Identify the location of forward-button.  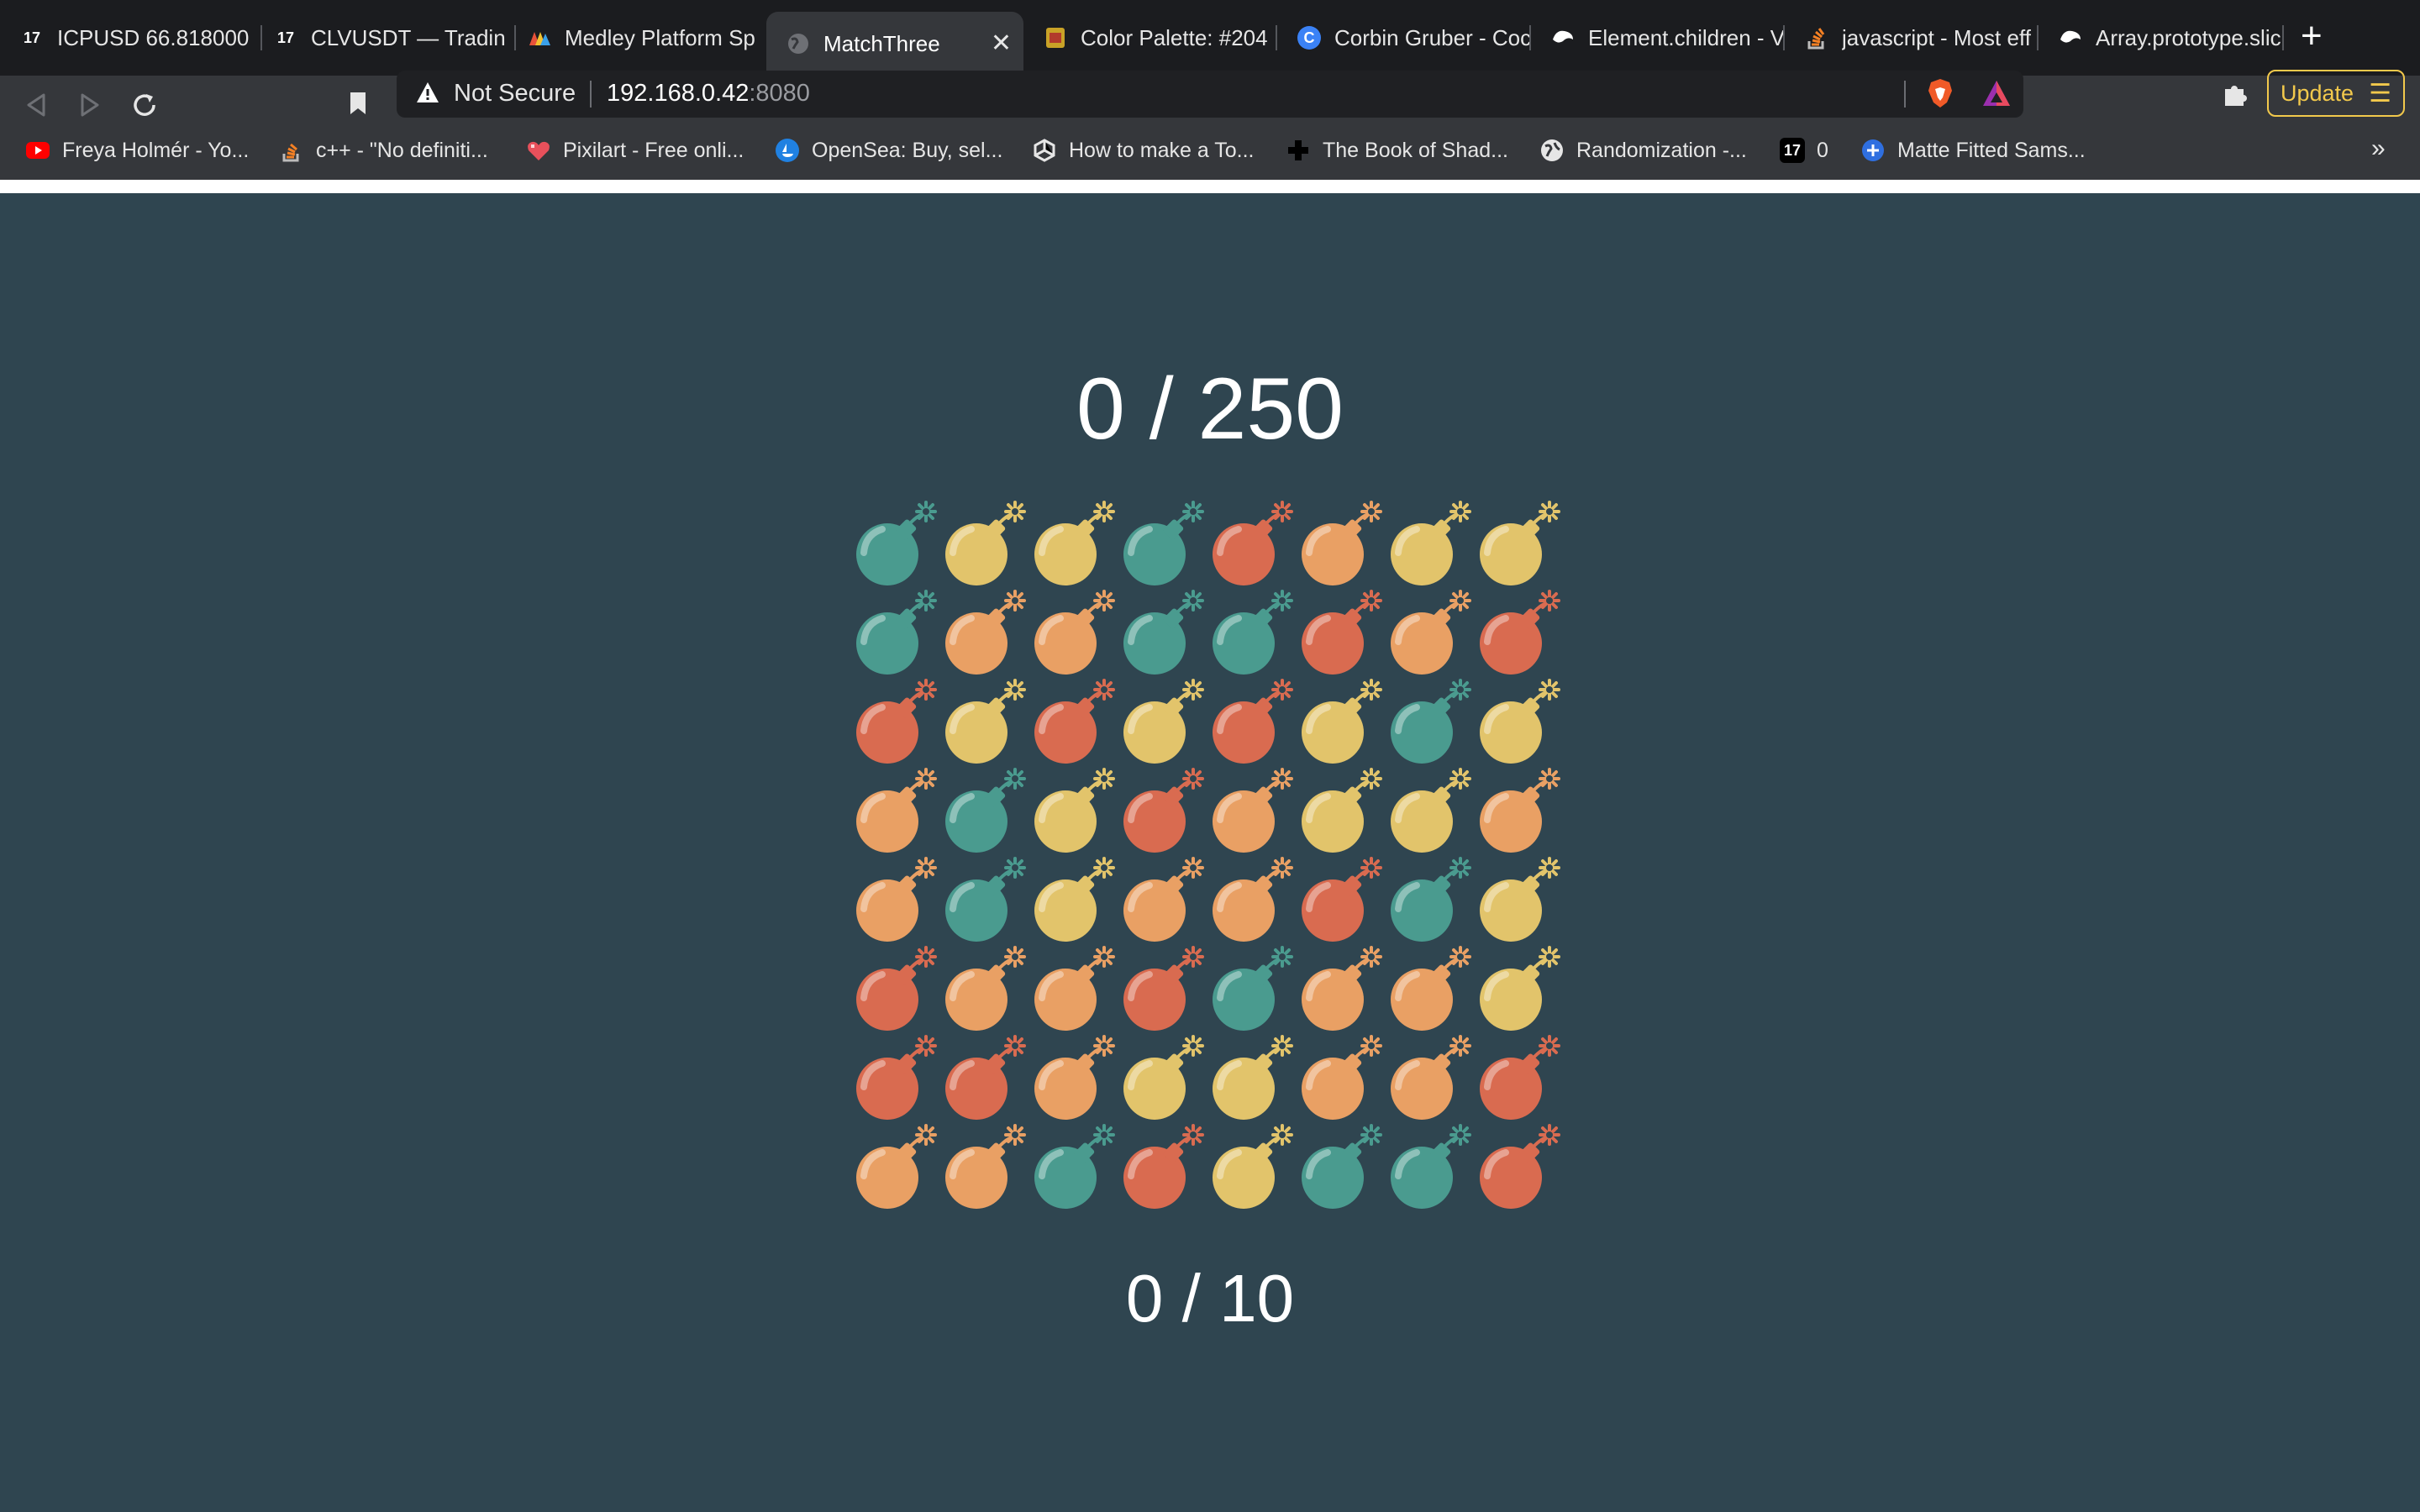
(90, 108).